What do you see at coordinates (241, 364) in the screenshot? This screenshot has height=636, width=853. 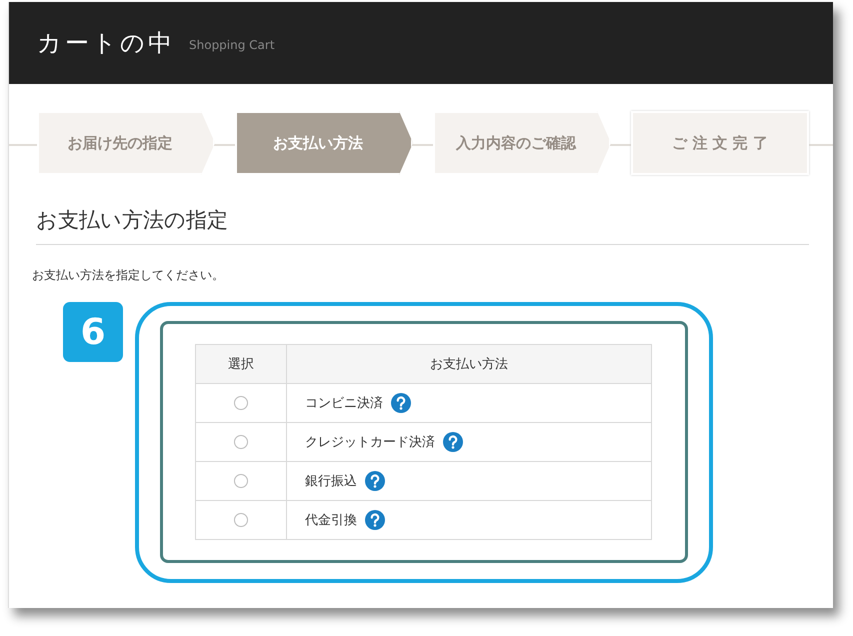 I see `column-header: 選択` at bounding box center [241, 364].